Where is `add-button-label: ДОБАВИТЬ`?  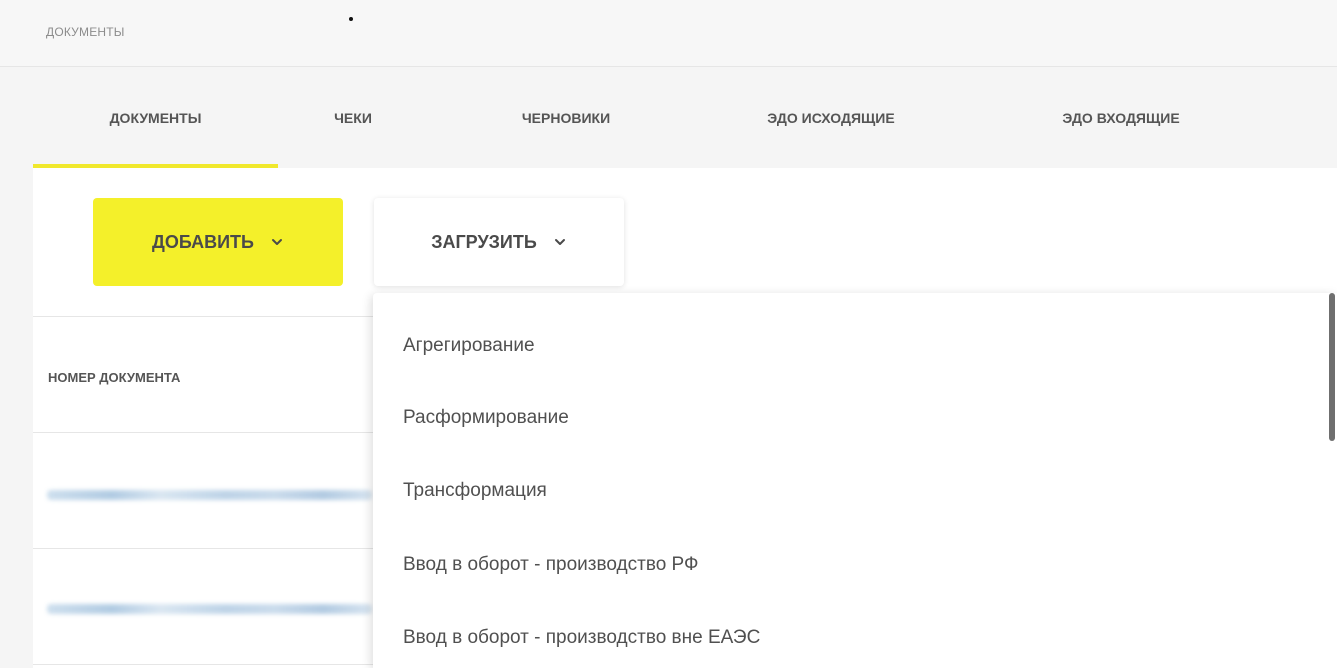 add-button-label: ДОБАВИТЬ is located at coordinates (203, 241).